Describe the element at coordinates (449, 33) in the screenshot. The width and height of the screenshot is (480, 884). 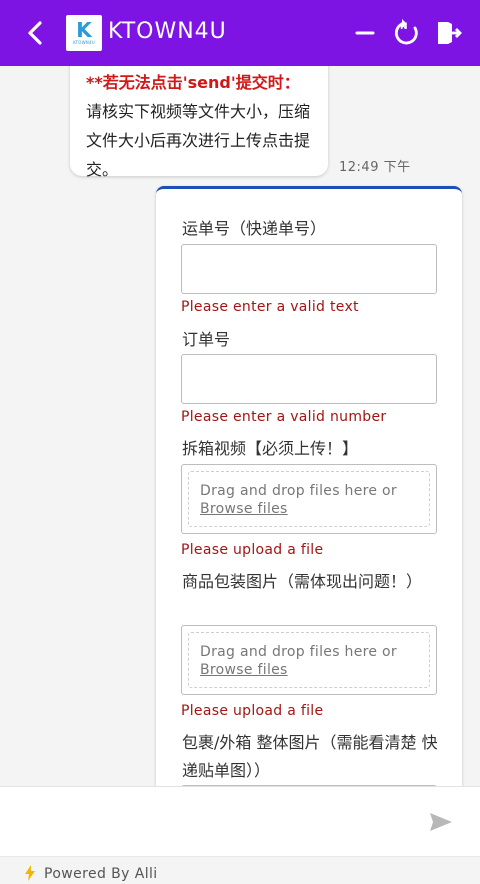
I see `exit-door-icon` at that location.